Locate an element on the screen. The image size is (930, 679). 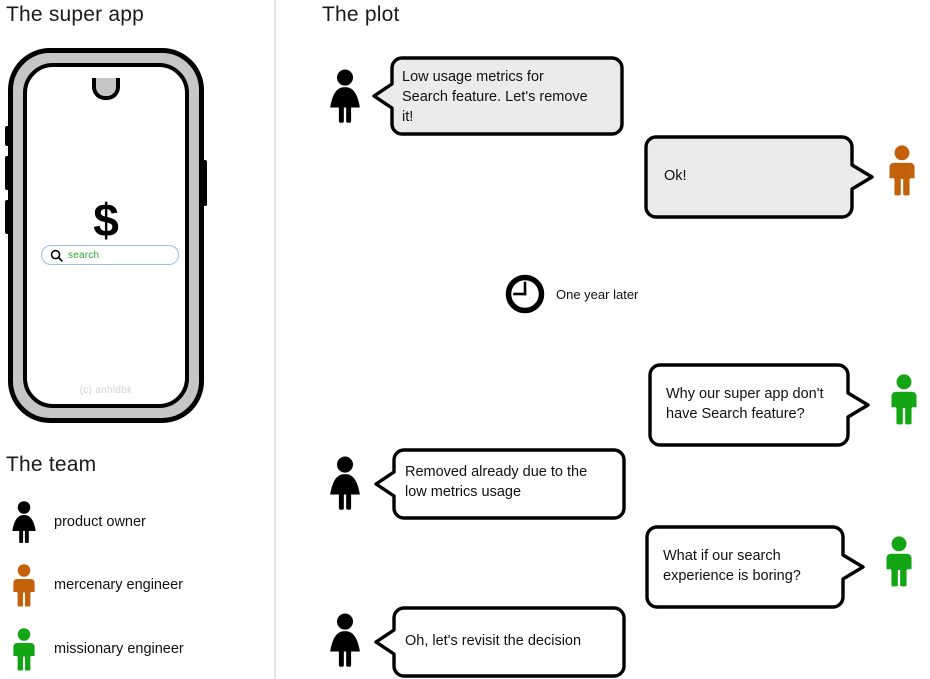
clock-icon is located at coordinates (525, 294).